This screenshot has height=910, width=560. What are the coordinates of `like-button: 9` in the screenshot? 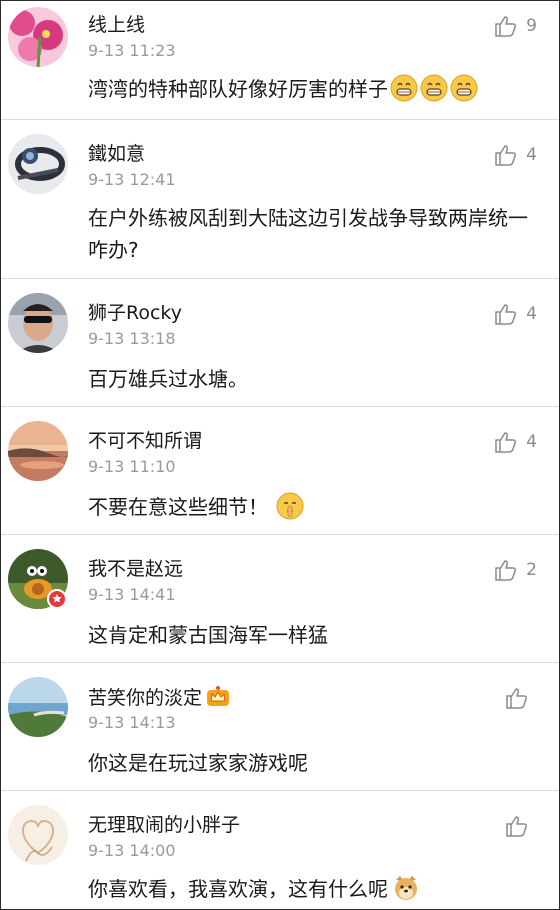 It's located at (515, 26).